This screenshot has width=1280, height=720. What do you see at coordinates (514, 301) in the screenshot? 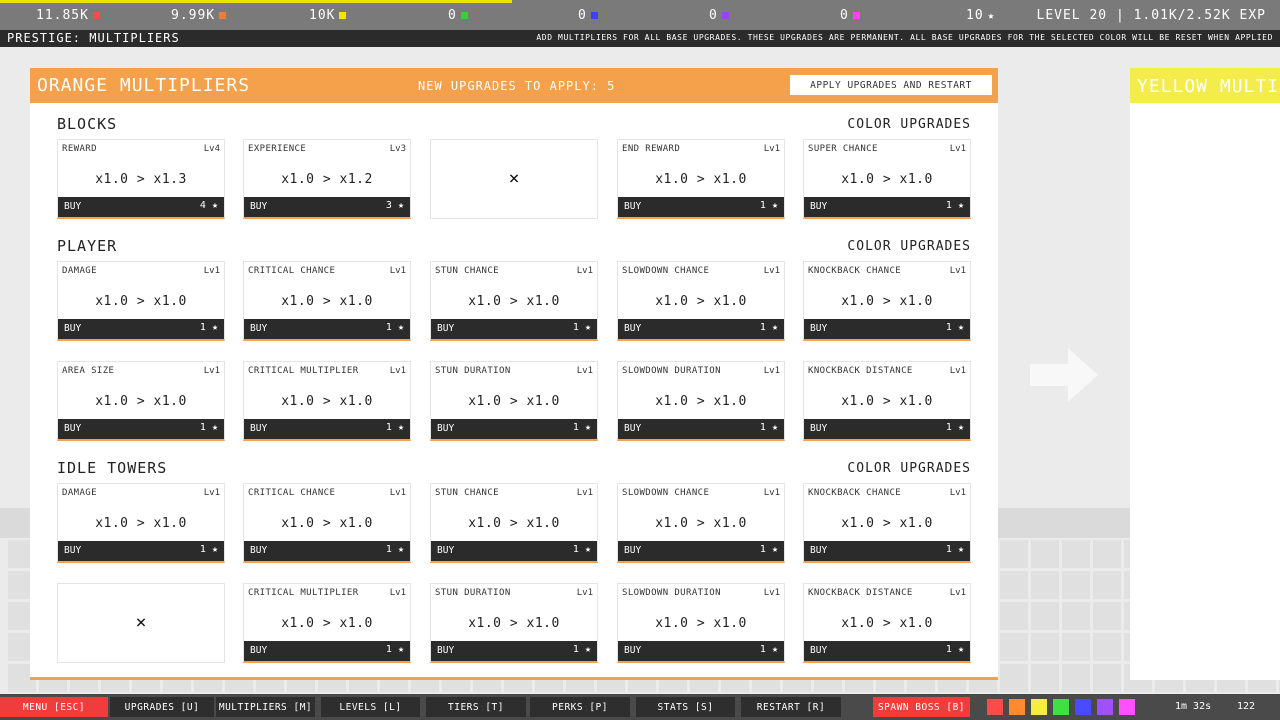
I see `upgrade-card: STUN CHANCE Lv1 x1.0 > x1.0 BUY 1 ★` at bounding box center [514, 301].